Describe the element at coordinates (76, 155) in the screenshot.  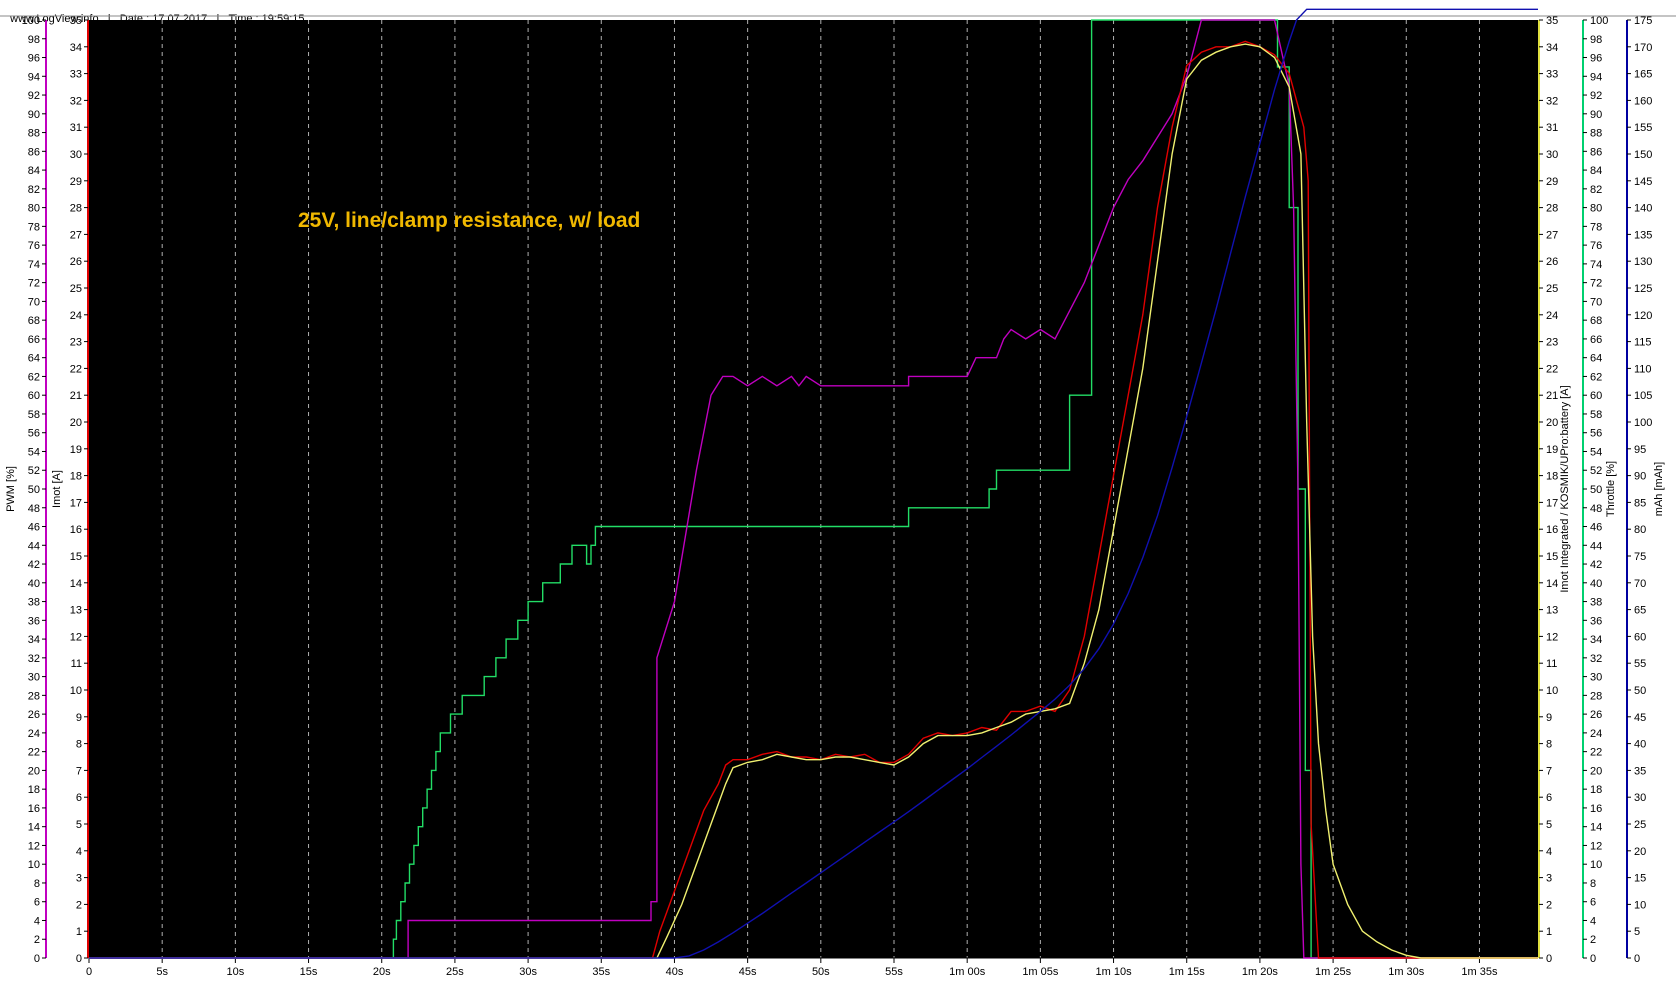
I see `imot-tick-label: 30` at that location.